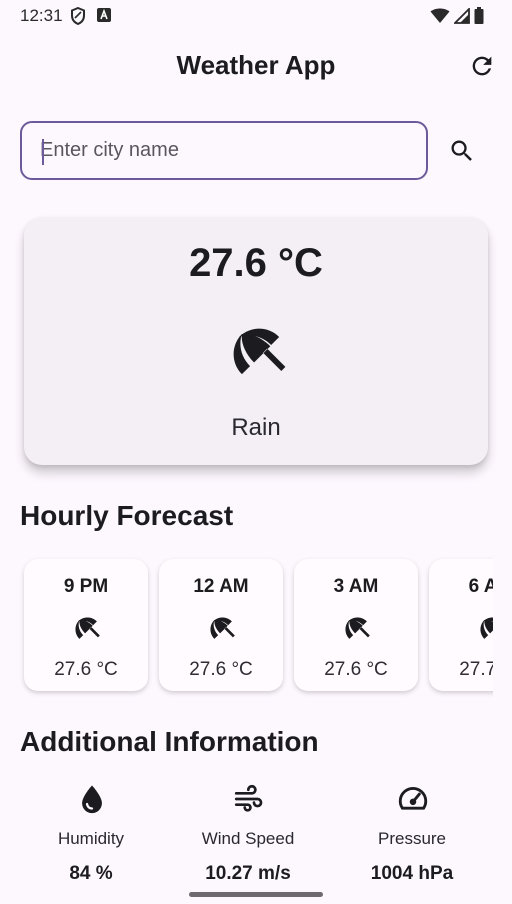  What do you see at coordinates (43, 152) in the screenshot?
I see `text-cursor` at bounding box center [43, 152].